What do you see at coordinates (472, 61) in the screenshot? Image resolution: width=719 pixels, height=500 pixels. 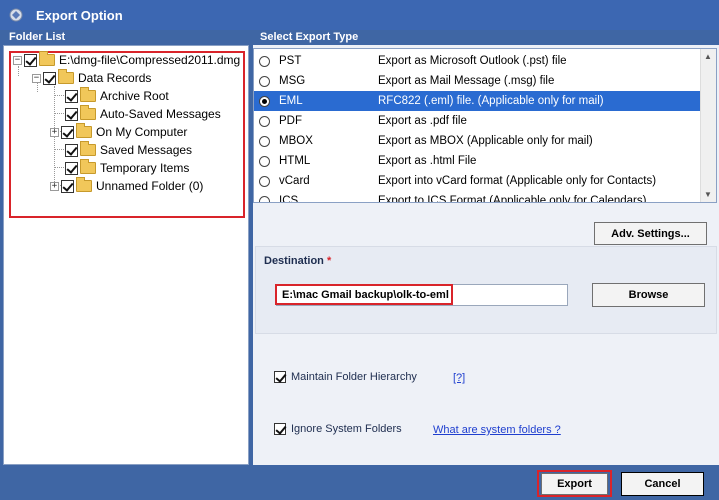 I see `export-type-desc: Export as Microsoft Outlook (.pst) file` at bounding box center [472, 61].